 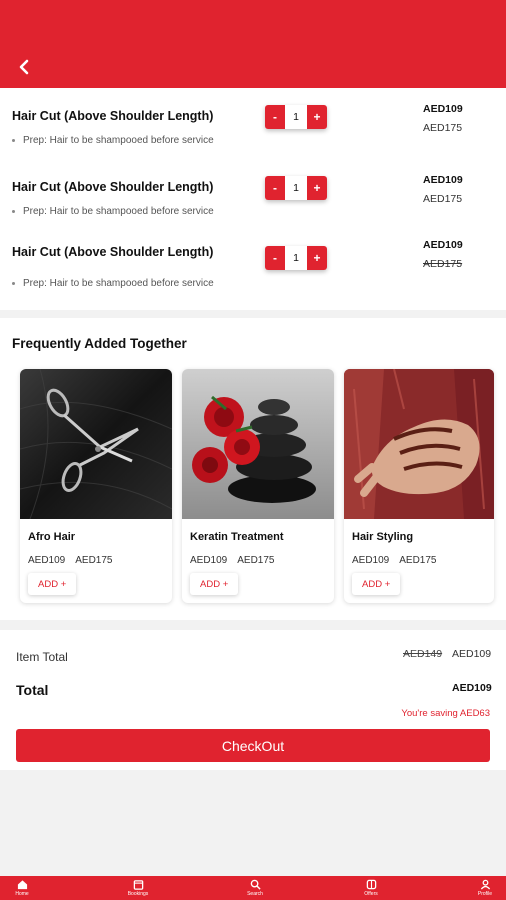 I want to click on bottom-tab-bar: Home Bookings Search Offers Profile, so click(x=253, y=888).